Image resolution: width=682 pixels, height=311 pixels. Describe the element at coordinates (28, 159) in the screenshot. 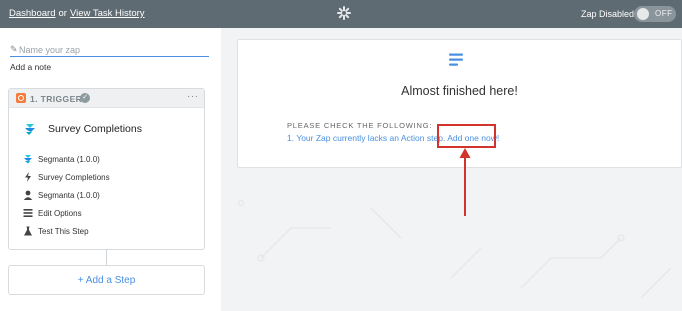

I see `segmanta-icon` at that location.